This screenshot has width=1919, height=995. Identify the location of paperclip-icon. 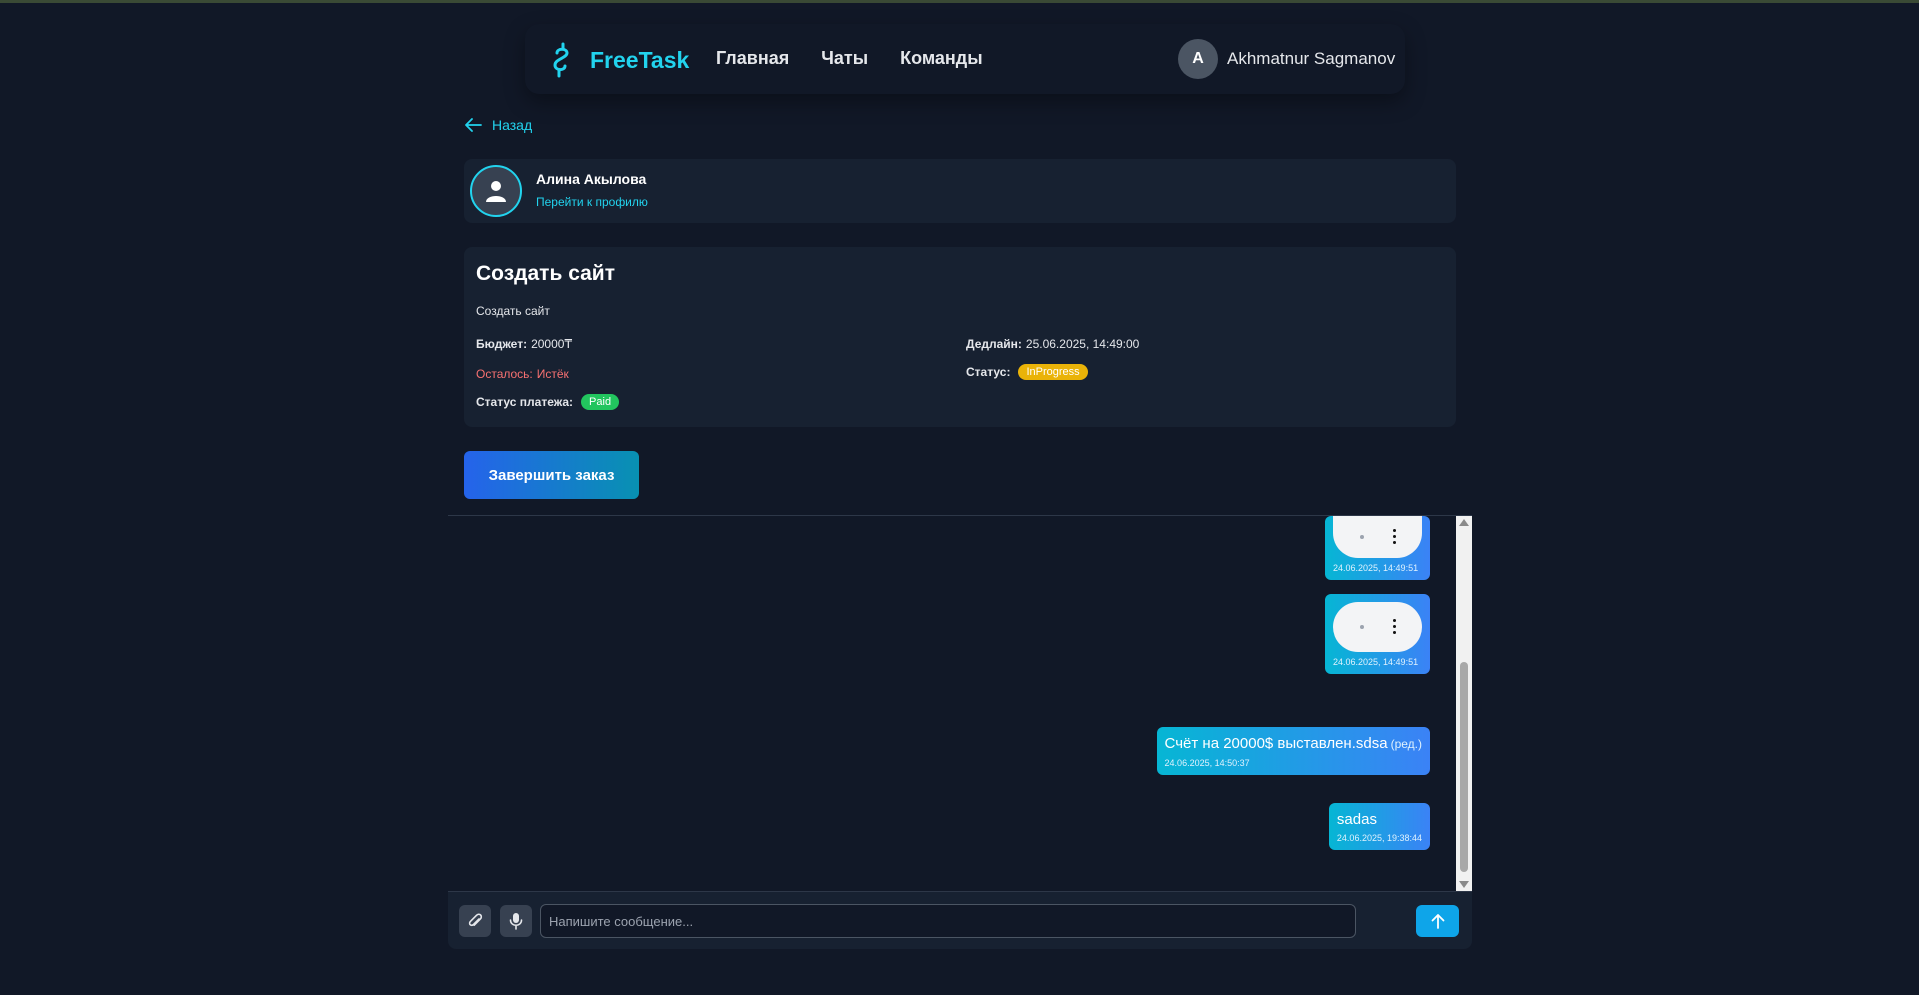
(475, 920).